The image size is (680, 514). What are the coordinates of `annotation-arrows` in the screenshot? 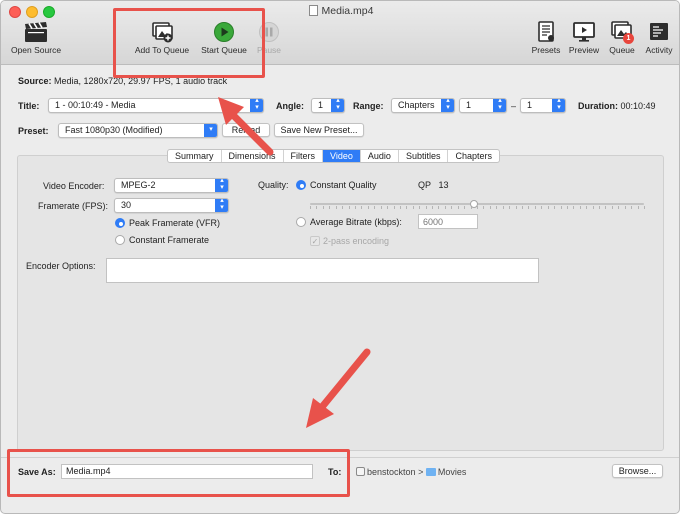 It's located at (294, 262).